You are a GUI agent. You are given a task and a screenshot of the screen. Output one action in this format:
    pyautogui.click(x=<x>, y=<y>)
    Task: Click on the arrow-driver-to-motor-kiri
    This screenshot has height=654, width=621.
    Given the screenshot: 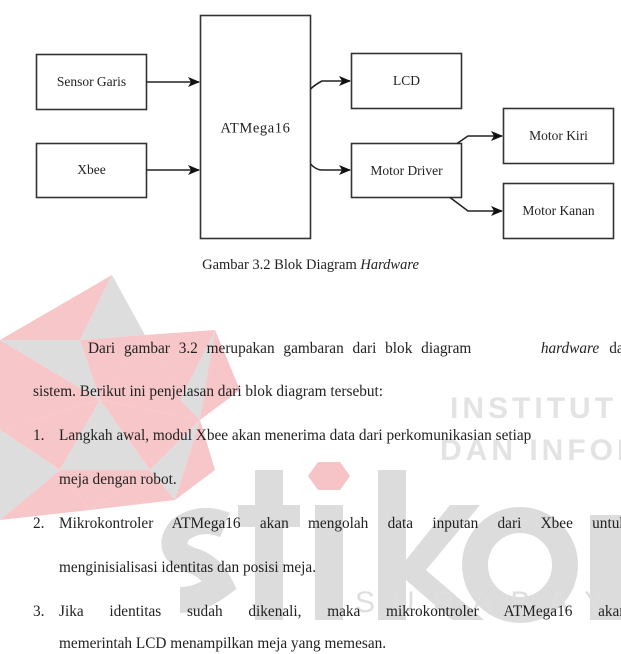 What is the action you would take?
    pyautogui.click(x=479, y=138)
    